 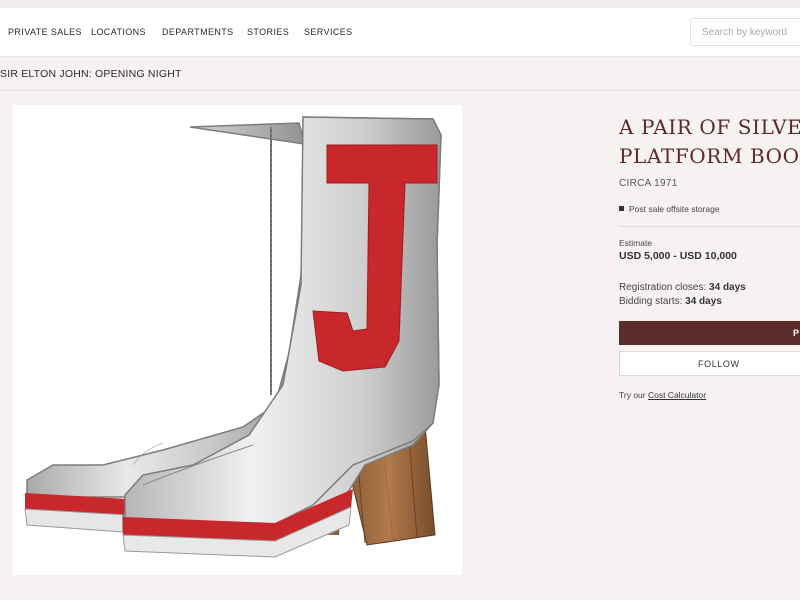 What do you see at coordinates (118, 32) in the screenshot?
I see `nav-locations: LOCATIONS` at bounding box center [118, 32].